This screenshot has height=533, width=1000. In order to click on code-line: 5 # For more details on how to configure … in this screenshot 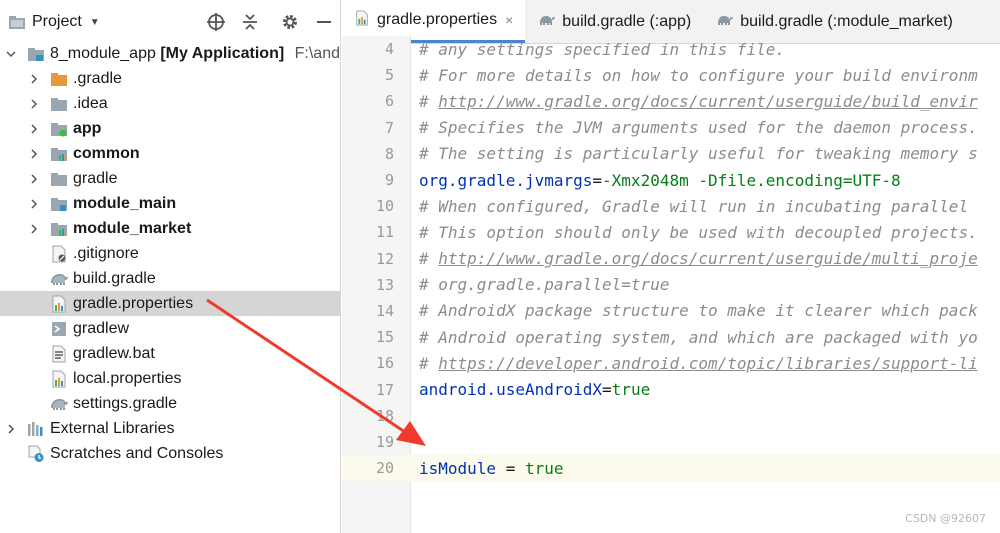, I will do `click(671, 75)`.